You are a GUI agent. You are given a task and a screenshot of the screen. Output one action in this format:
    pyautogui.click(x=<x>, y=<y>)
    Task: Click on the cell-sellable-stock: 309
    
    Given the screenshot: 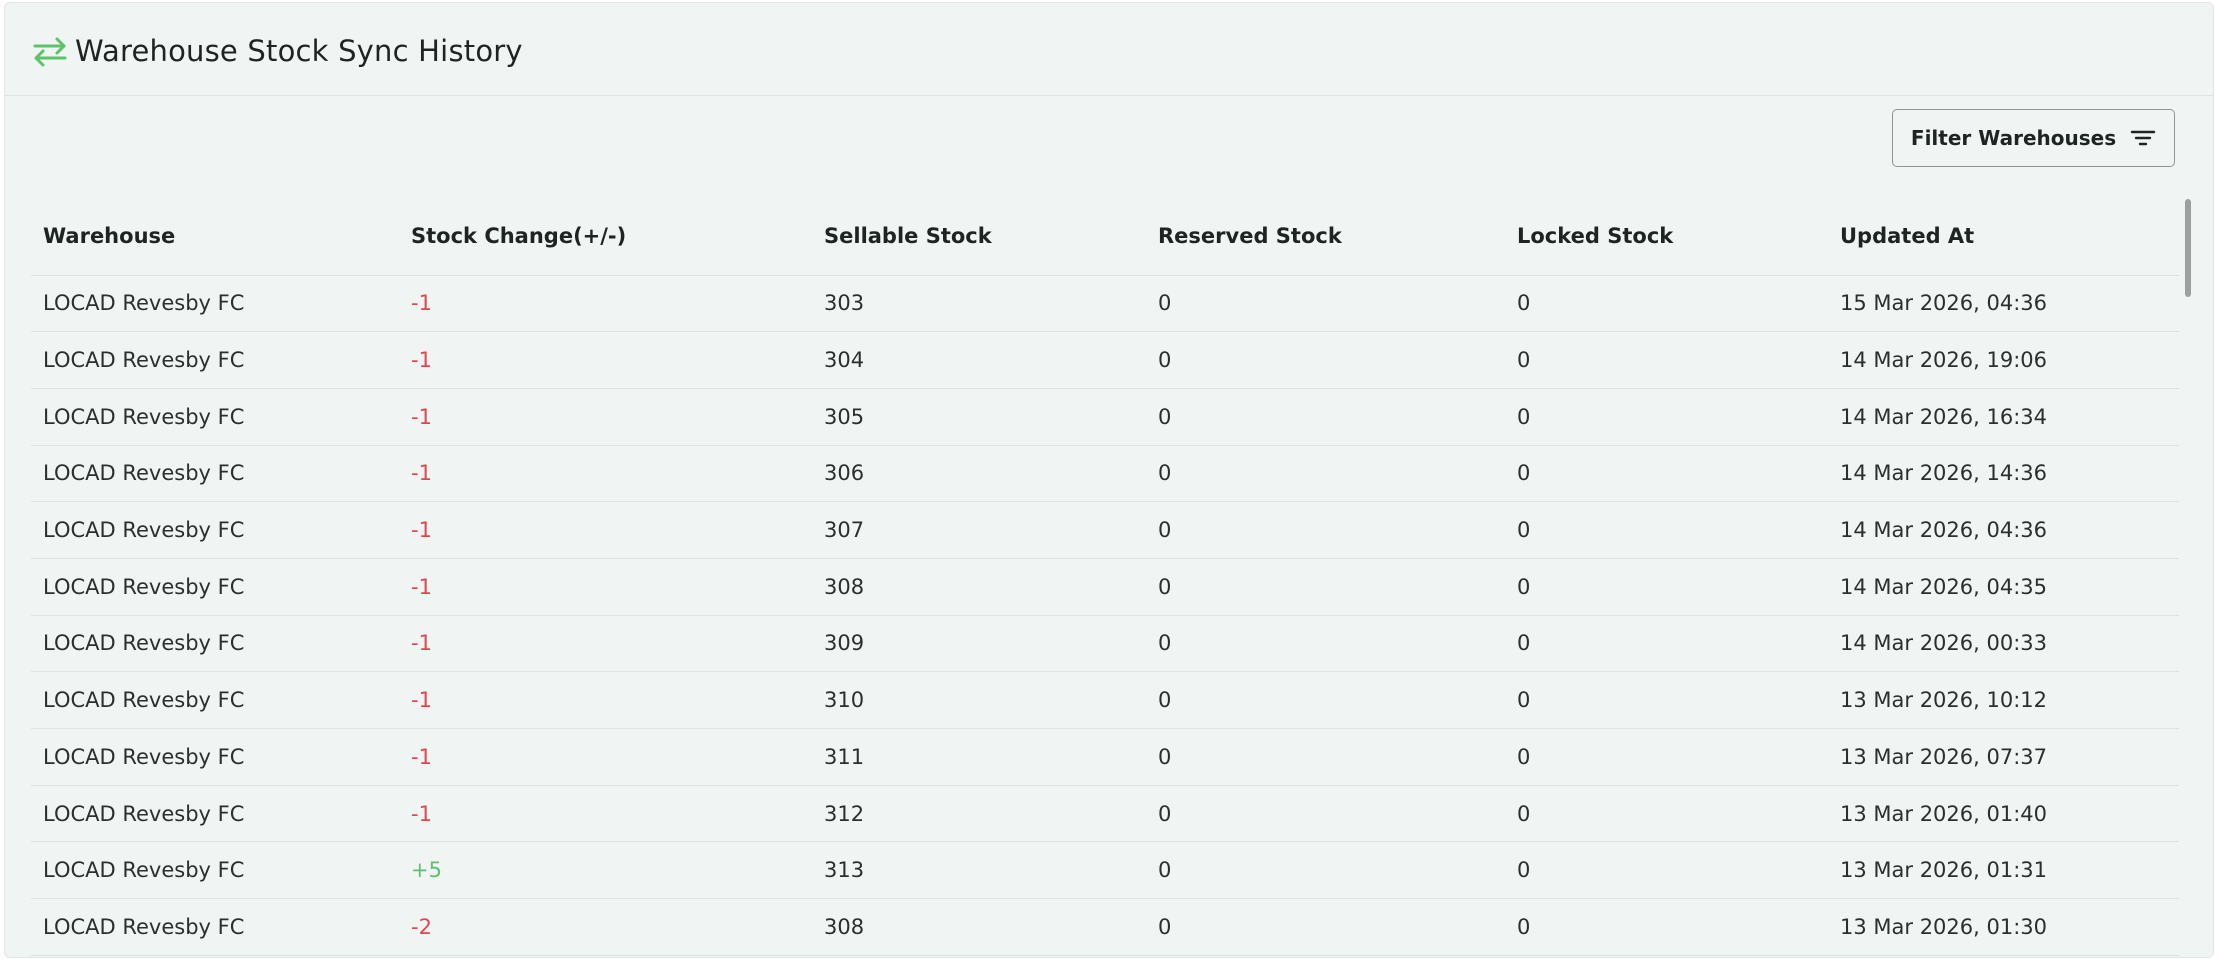 What is the action you would take?
    pyautogui.click(x=979, y=644)
    